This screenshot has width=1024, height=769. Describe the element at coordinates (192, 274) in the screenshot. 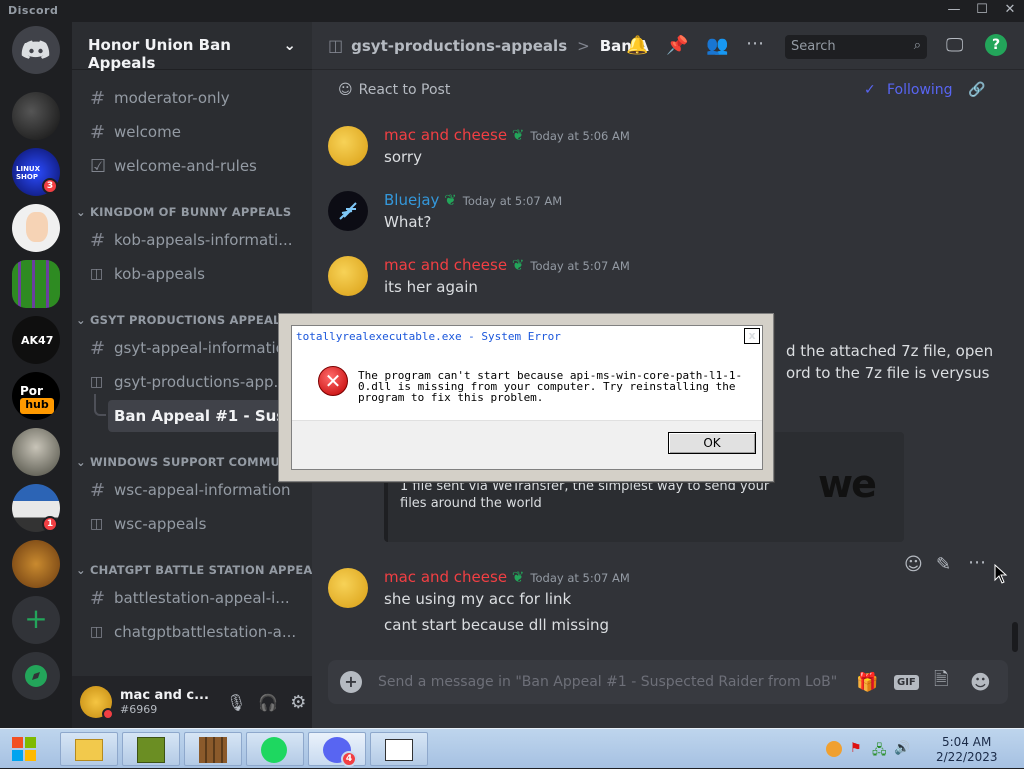

I see `channel-kob-appeals: ◫ kob-appeals` at that location.